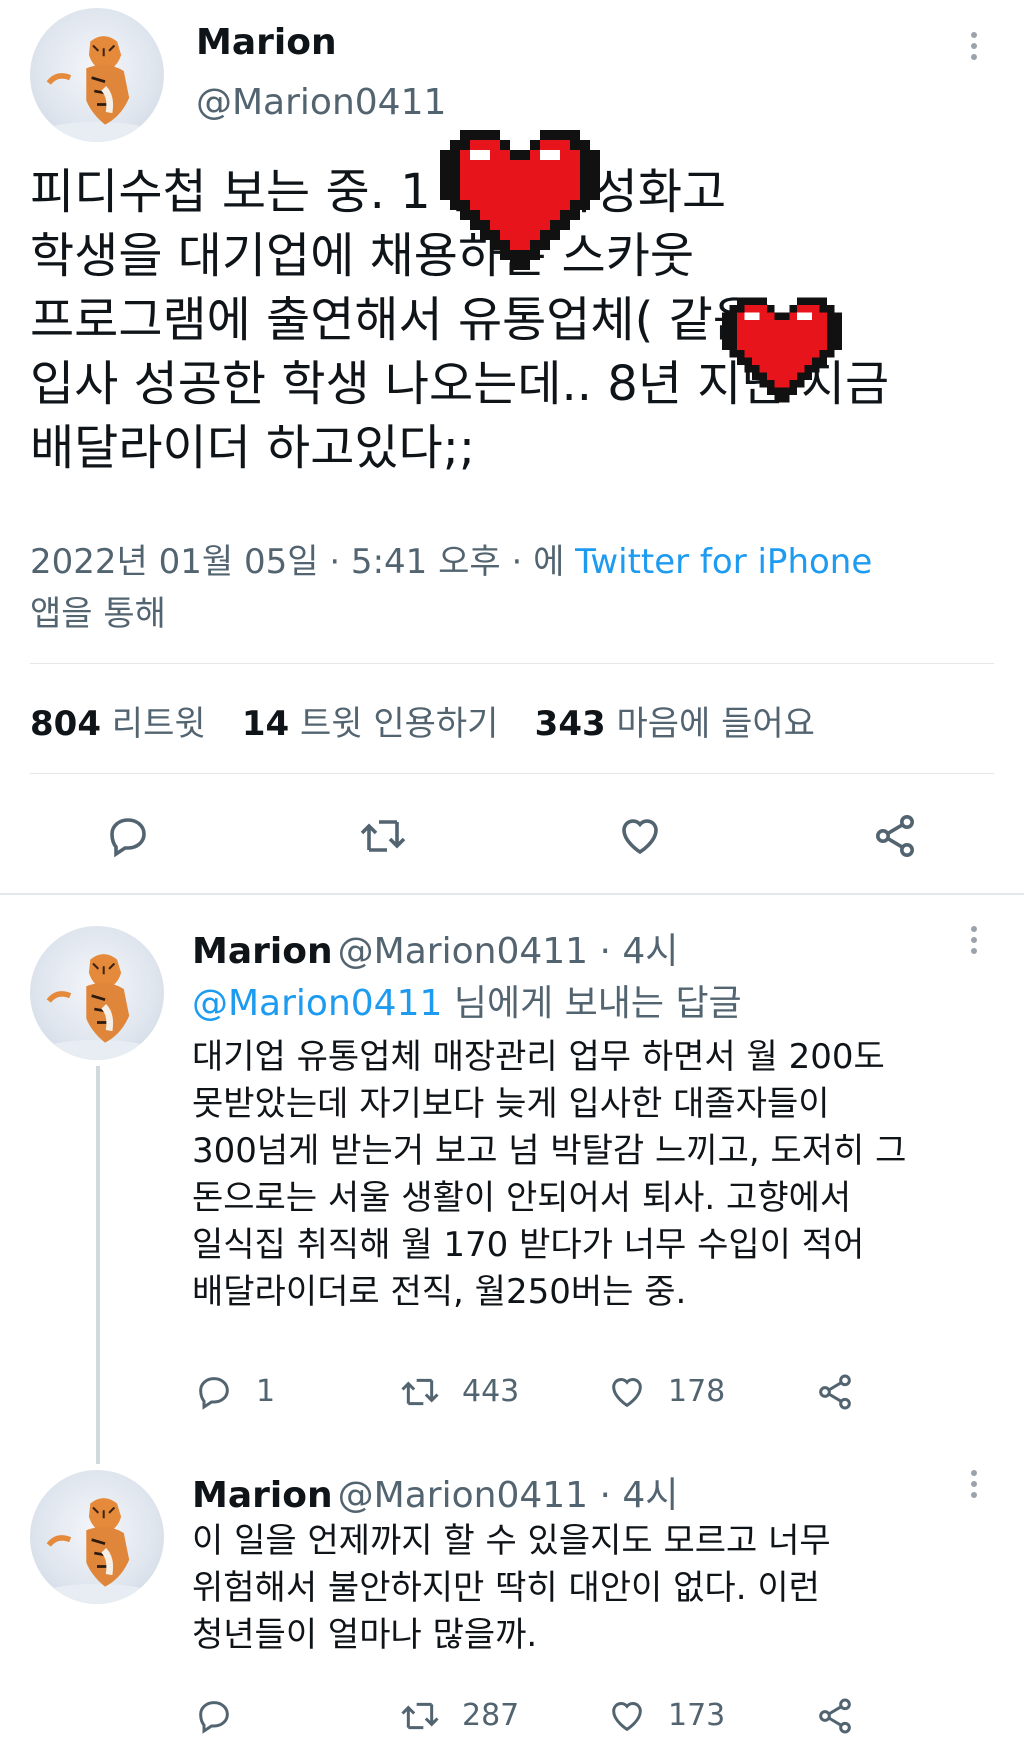  What do you see at coordinates (511, 1104) in the screenshot?
I see `reply-text-line: 못받았는데 자기보다 늦게 입사한 대졸자들이` at bounding box center [511, 1104].